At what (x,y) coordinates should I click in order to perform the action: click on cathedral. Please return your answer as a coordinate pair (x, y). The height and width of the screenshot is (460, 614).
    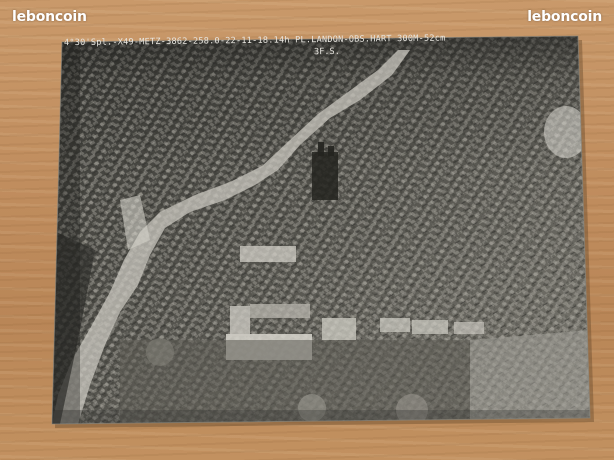
    Looking at the image, I should click on (325, 176).